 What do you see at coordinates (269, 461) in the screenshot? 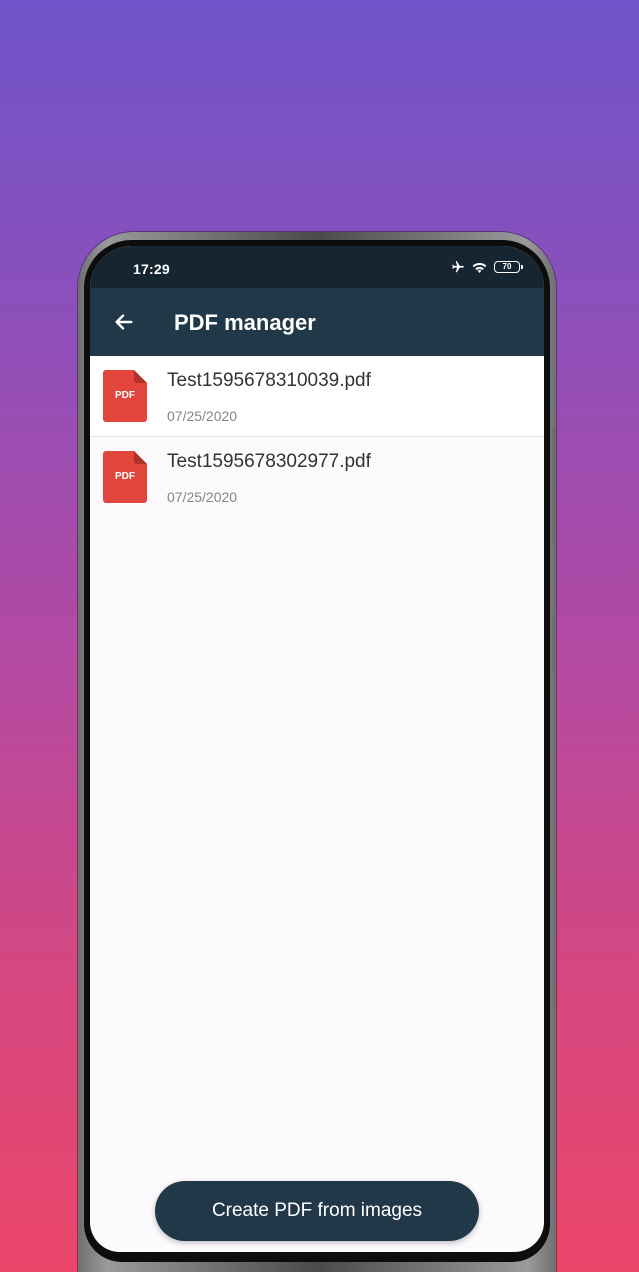
I see `file-name: Test1595678302977.pdf` at bounding box center [269, 461].